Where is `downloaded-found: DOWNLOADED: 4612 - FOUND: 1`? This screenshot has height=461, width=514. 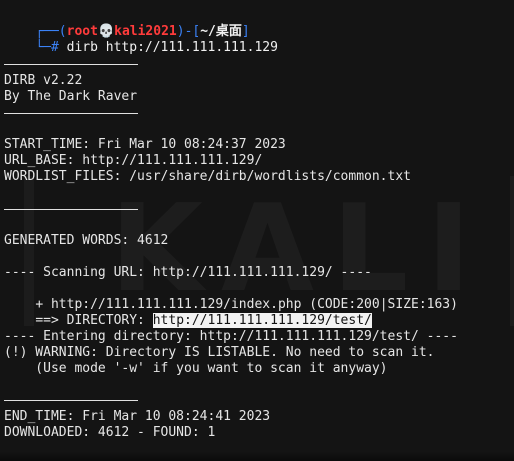 downloaded-found: DOWNLOADED: 4612 - FOUND: 1 is located at coordinates (110, 432).